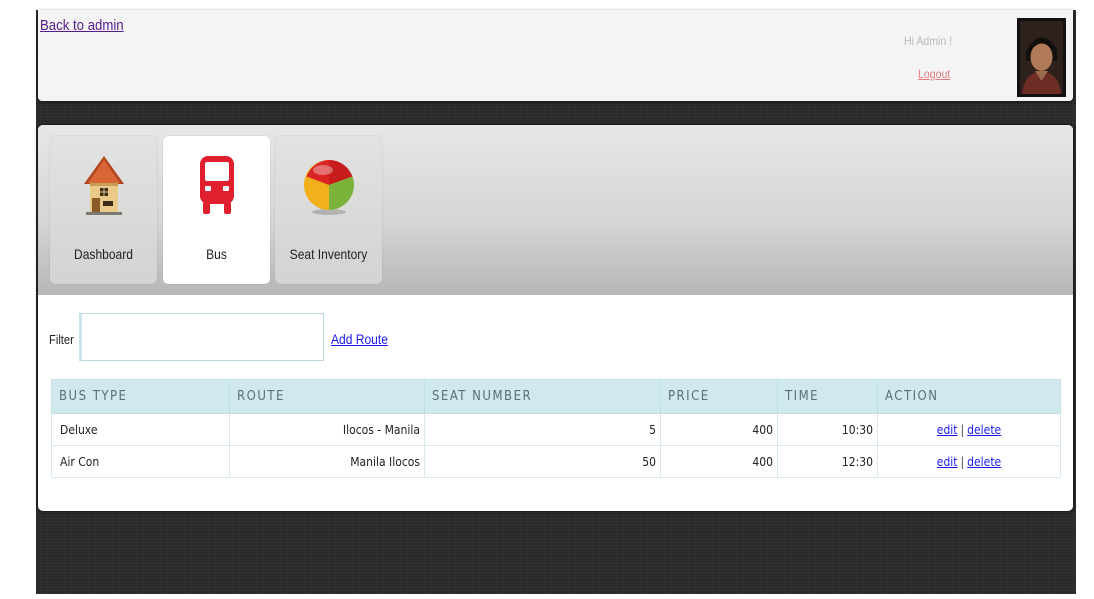  Describe the element at coordinates (827, 396) in the screenshot. I see `column-header-time: TIME` at that location.